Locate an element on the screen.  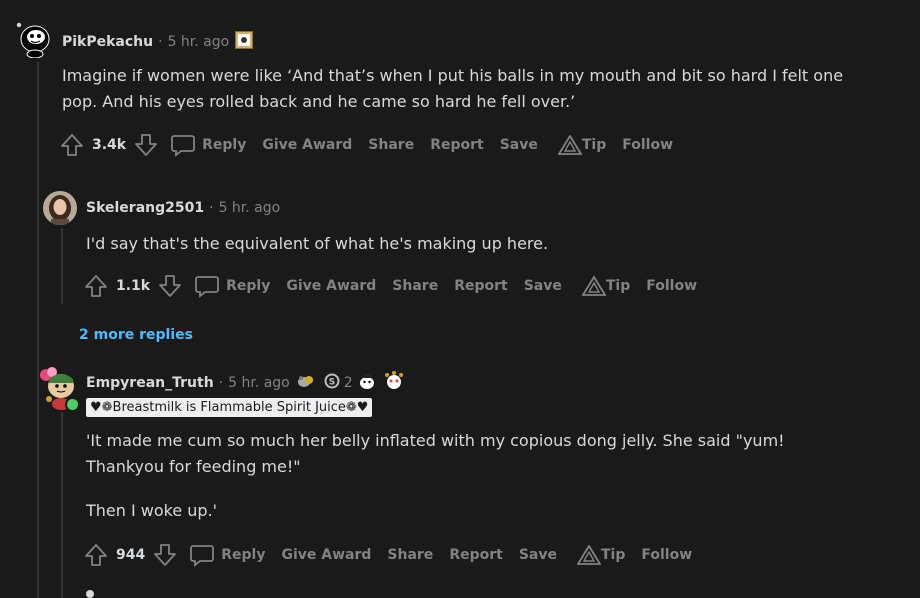
user-photo-icon is located at coordinates (60, 208).